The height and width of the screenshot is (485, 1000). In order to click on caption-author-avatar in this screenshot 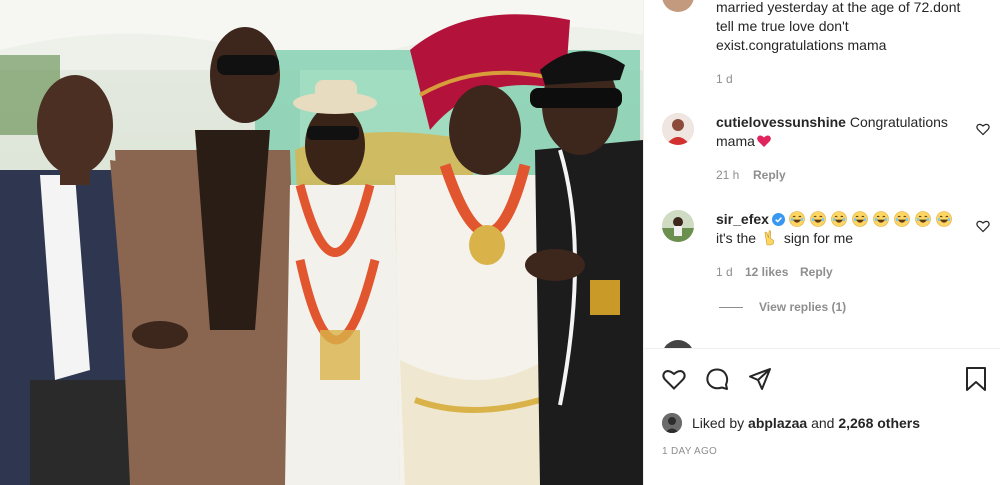, I will do `click(678, 6)`.